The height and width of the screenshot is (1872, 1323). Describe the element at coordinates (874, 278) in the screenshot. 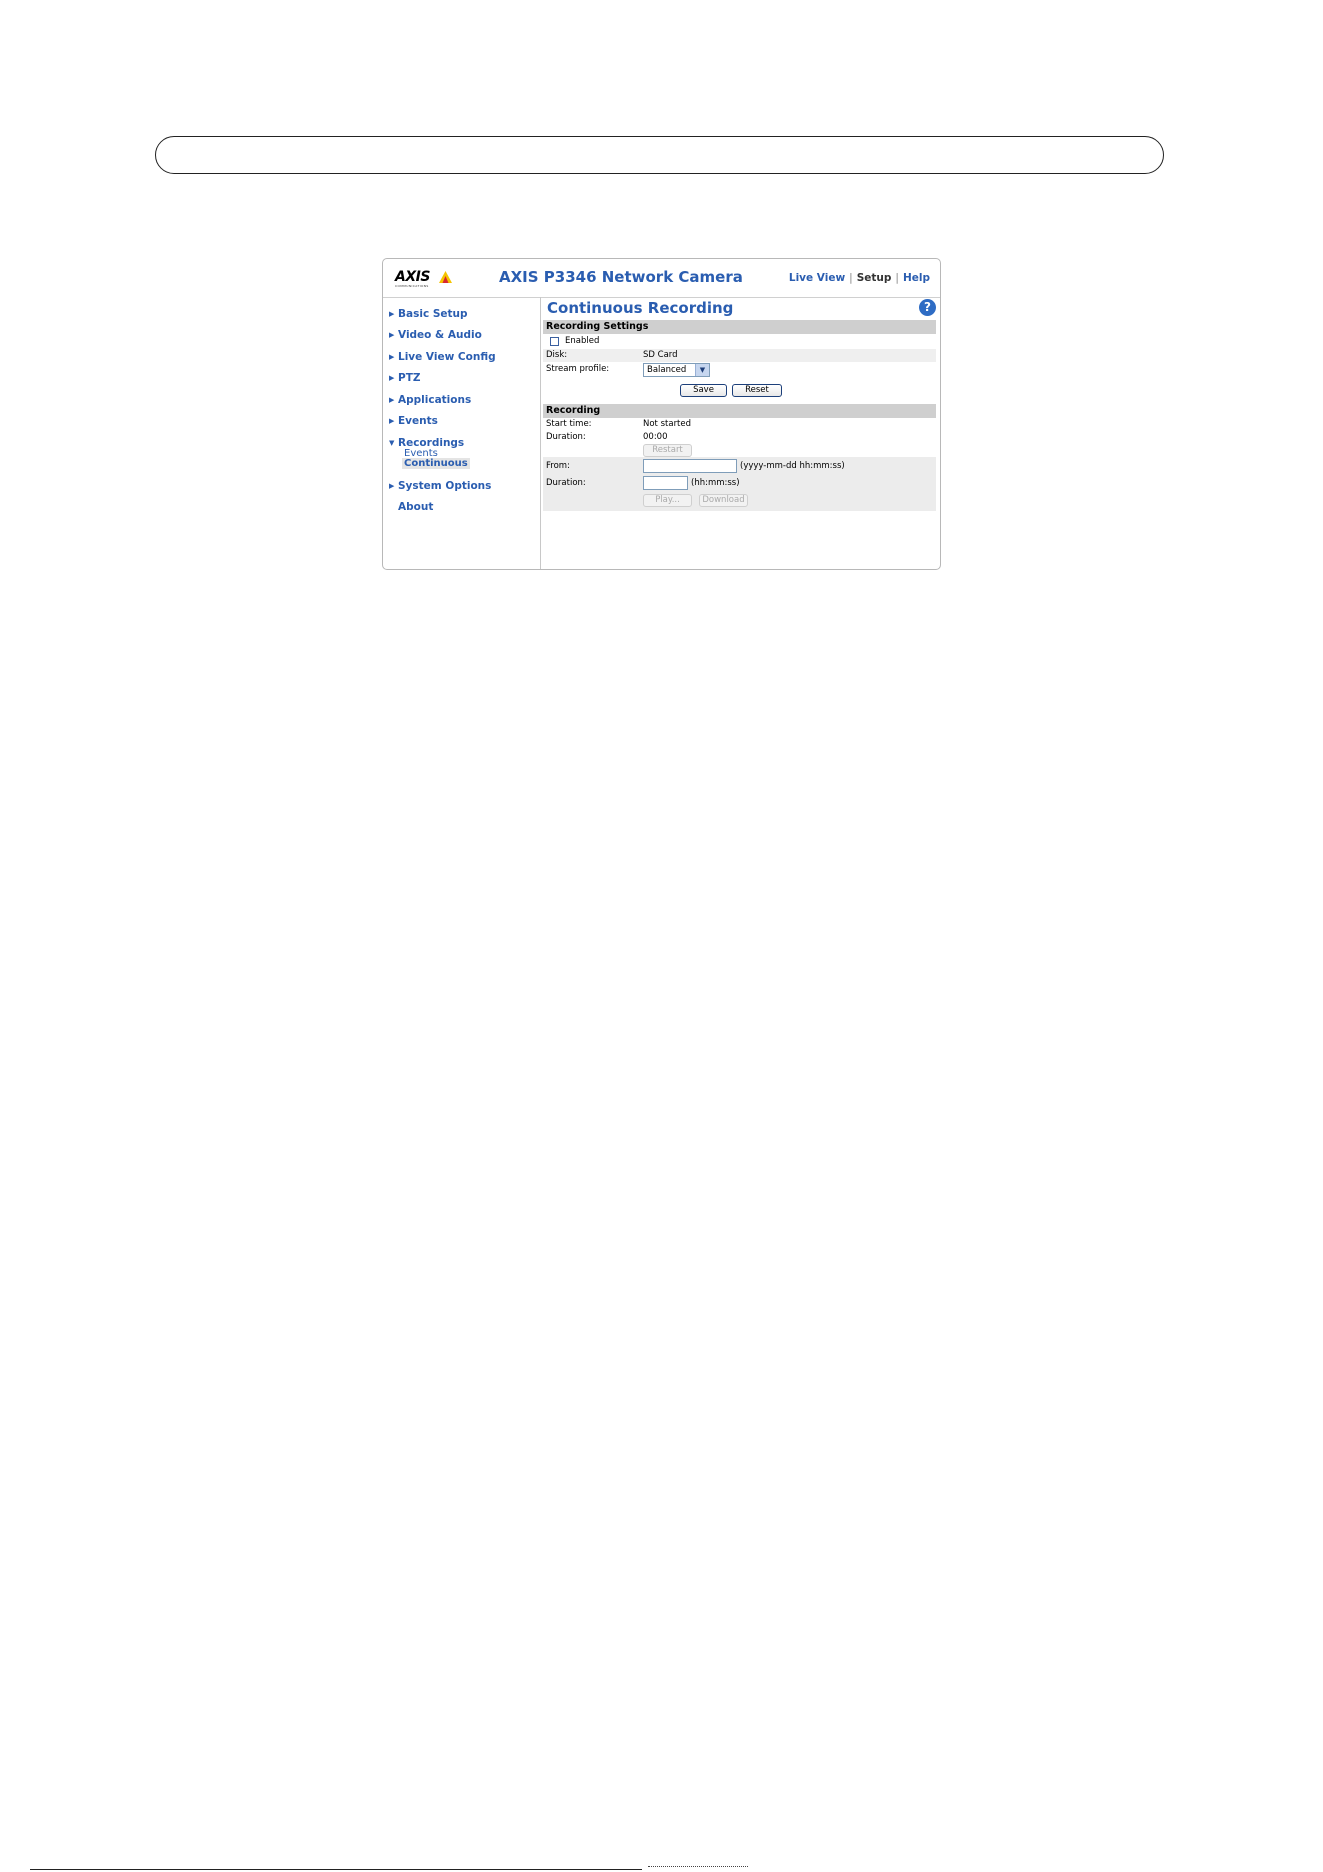

I see `setup-link: Setup` at that location.